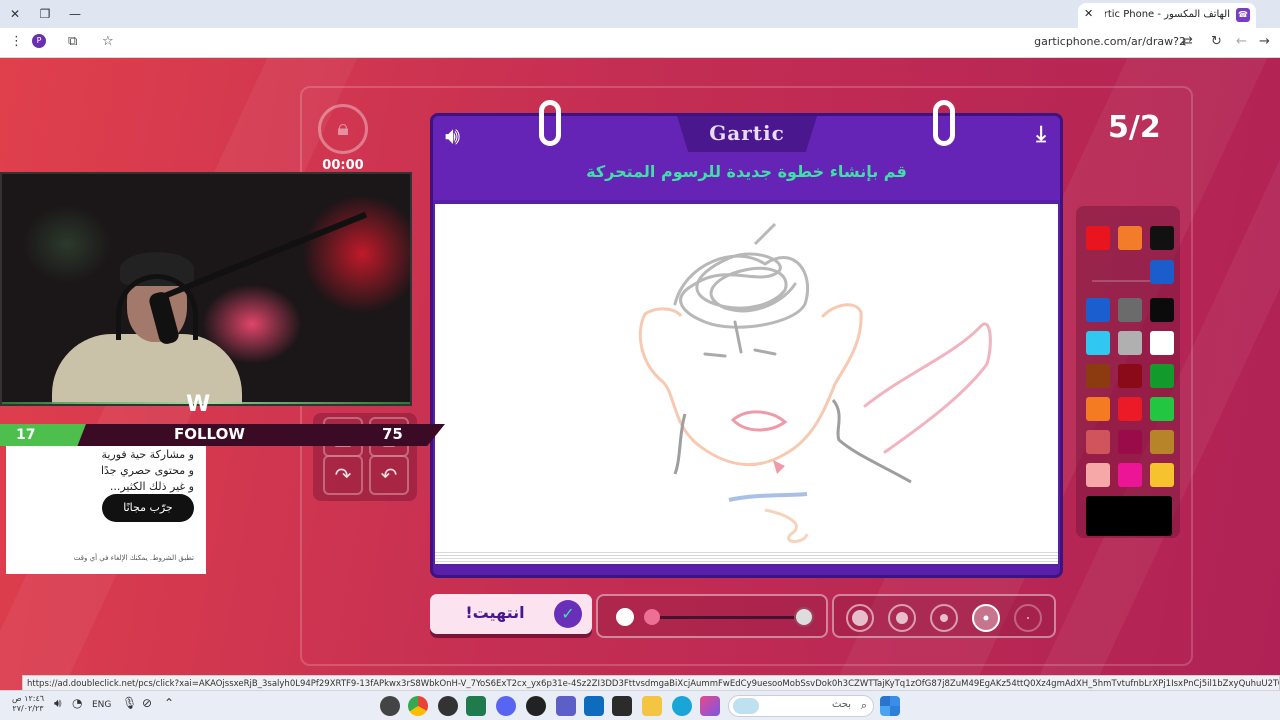 The width and height of the screenshot is (1280, 720). What do you see at coordinates (1241, 41) in the screenshot?
I see `forward-icon: ←` at bounding box center [1241, 41].